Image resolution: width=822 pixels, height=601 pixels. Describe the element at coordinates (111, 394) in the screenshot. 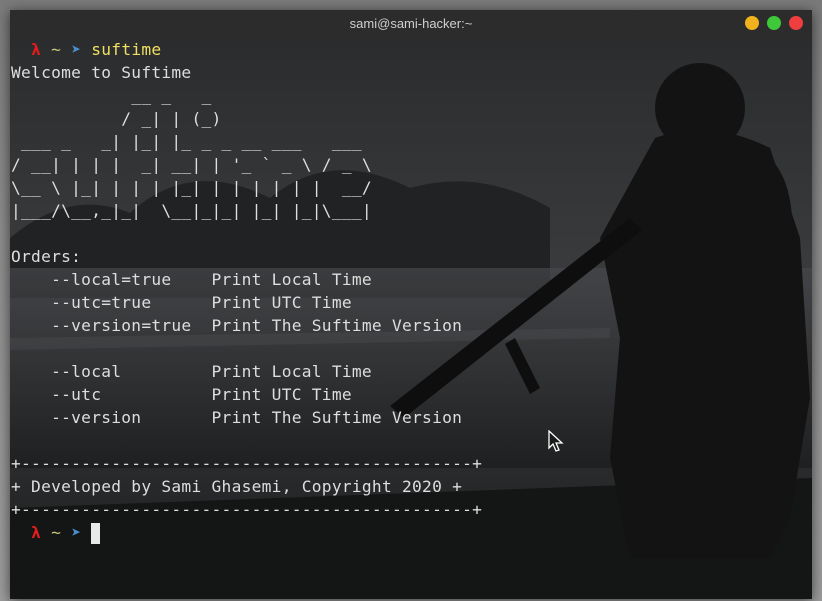

I see `order-flag: --utc` at that location.